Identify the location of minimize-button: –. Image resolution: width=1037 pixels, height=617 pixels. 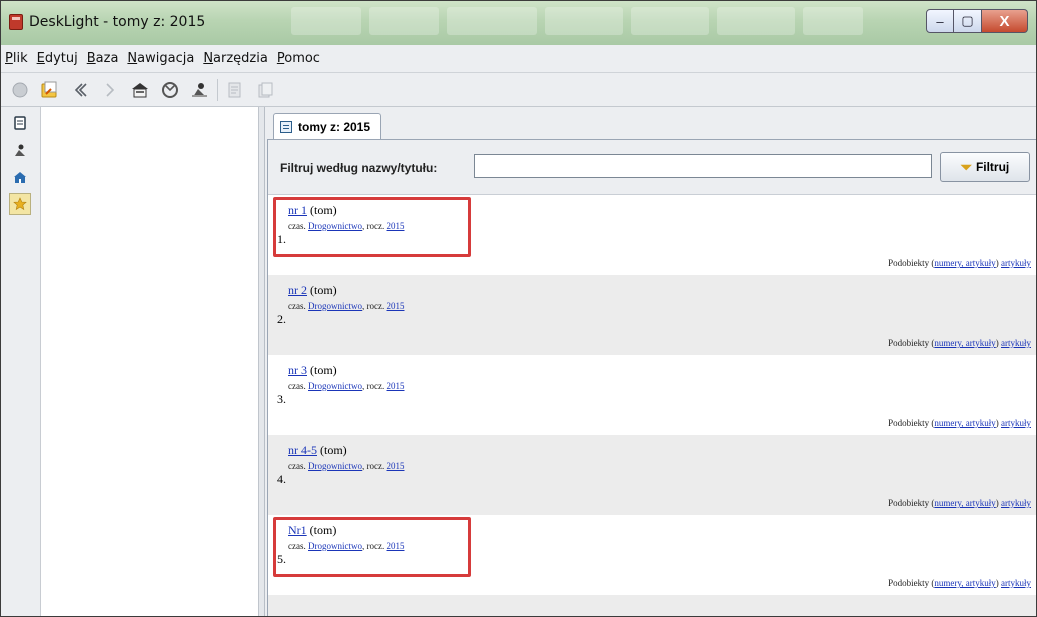
(940, 21).